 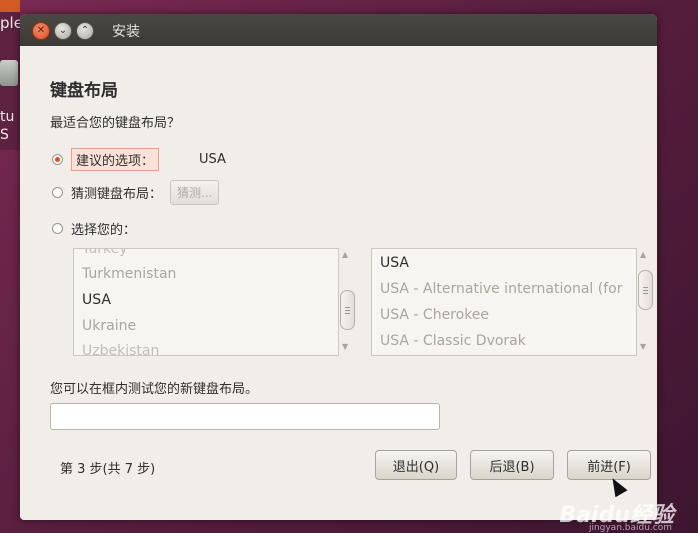 What do you see at coordinates (10, 6) in the screenshot?
I see `desktop-panel-fragment` at bounding box center [10, 6].